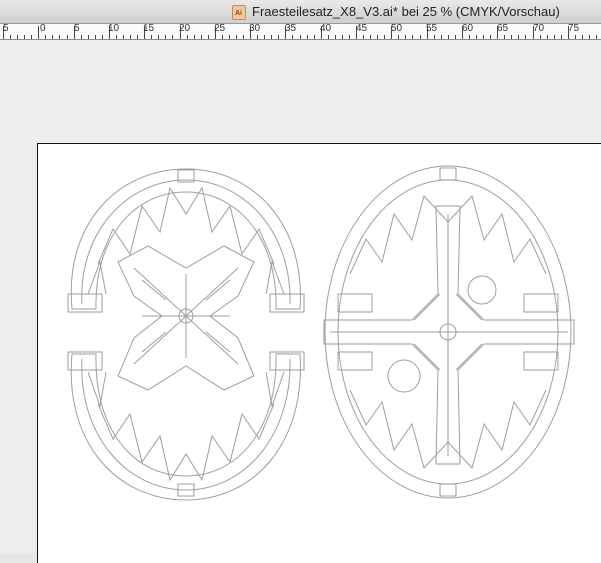  I want to click on ruler-label: 35, so click(291, 29).